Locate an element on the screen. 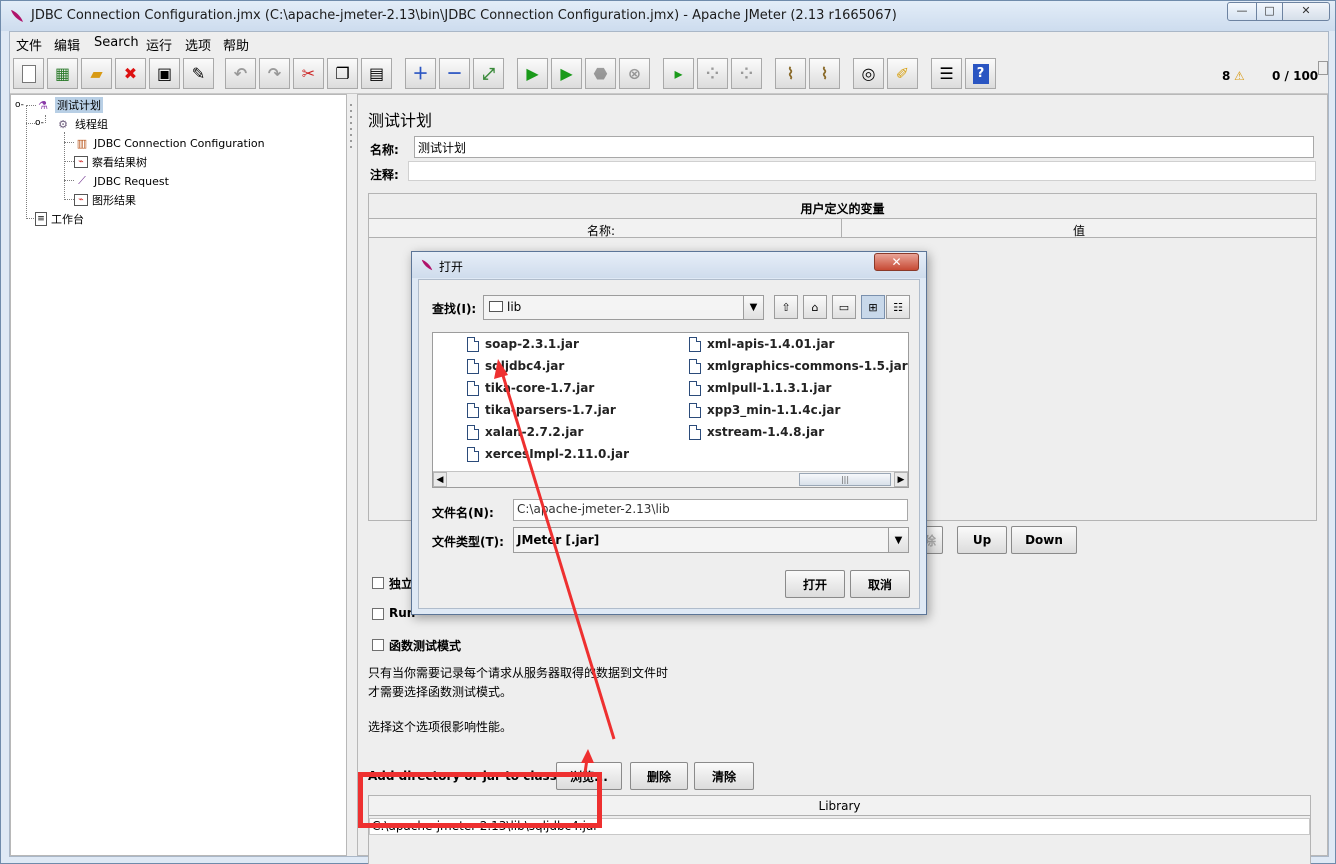 Image resolution: width=1336 pixels, height=864 pixels. list-item: xmlpull-1.1.3.1.jar is located at coordinates (760, 388).